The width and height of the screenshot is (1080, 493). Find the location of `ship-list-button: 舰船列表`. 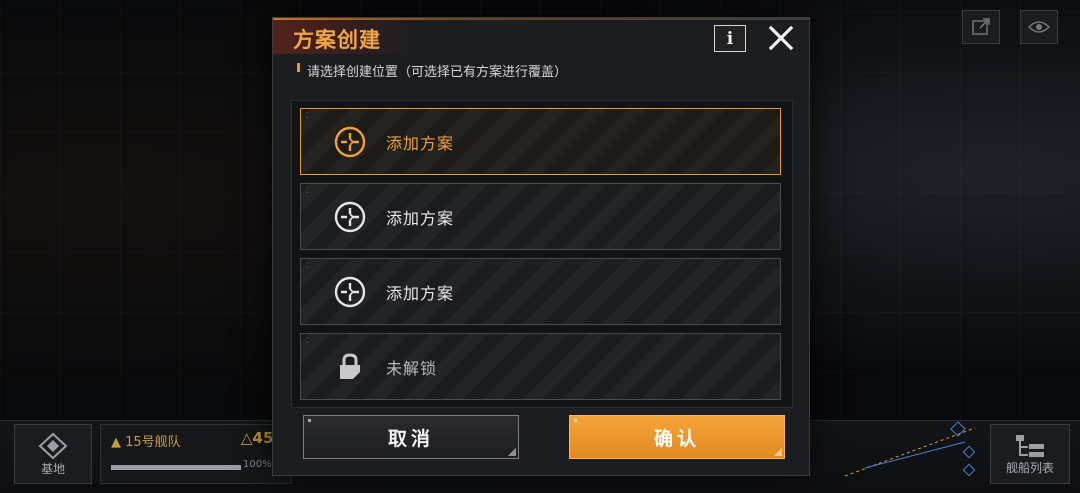

ship-list-button: 舰船列表 is located at coordinates (1030, 454).